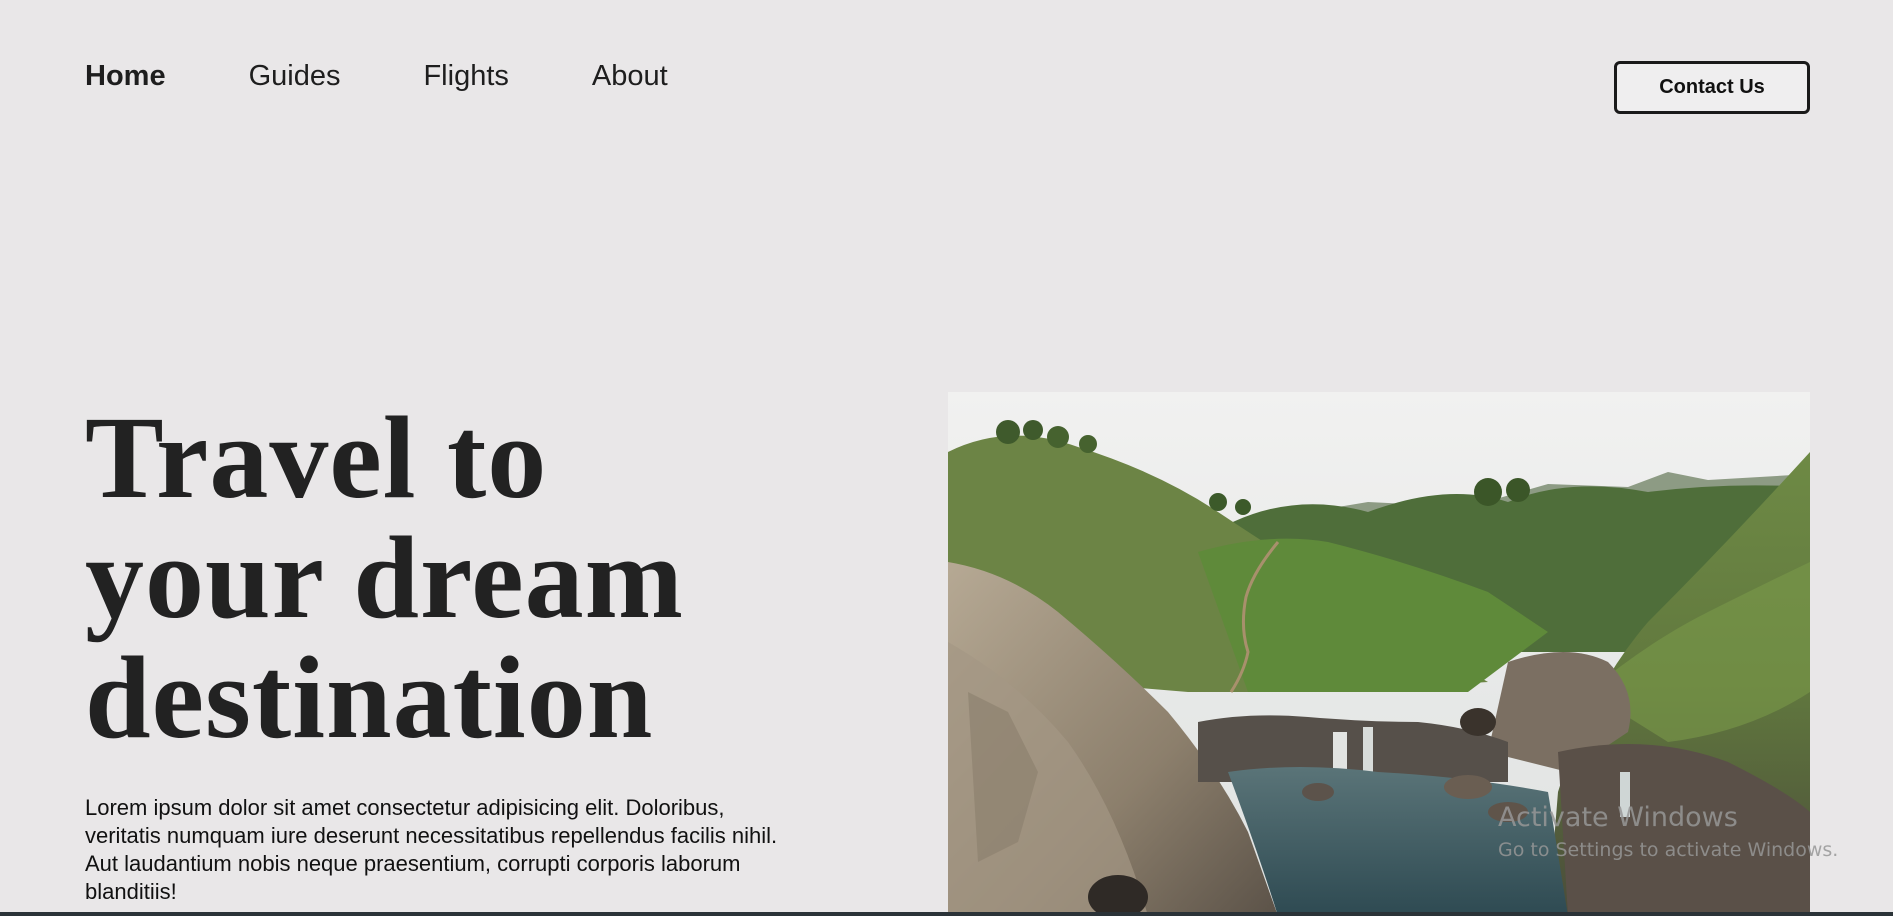 The width and height of the screenshot is (1893, 916). What do you see at coordinates (946, 914) in the screenshot?
I see `taskbar-edge` at bounding box center [946, 914].